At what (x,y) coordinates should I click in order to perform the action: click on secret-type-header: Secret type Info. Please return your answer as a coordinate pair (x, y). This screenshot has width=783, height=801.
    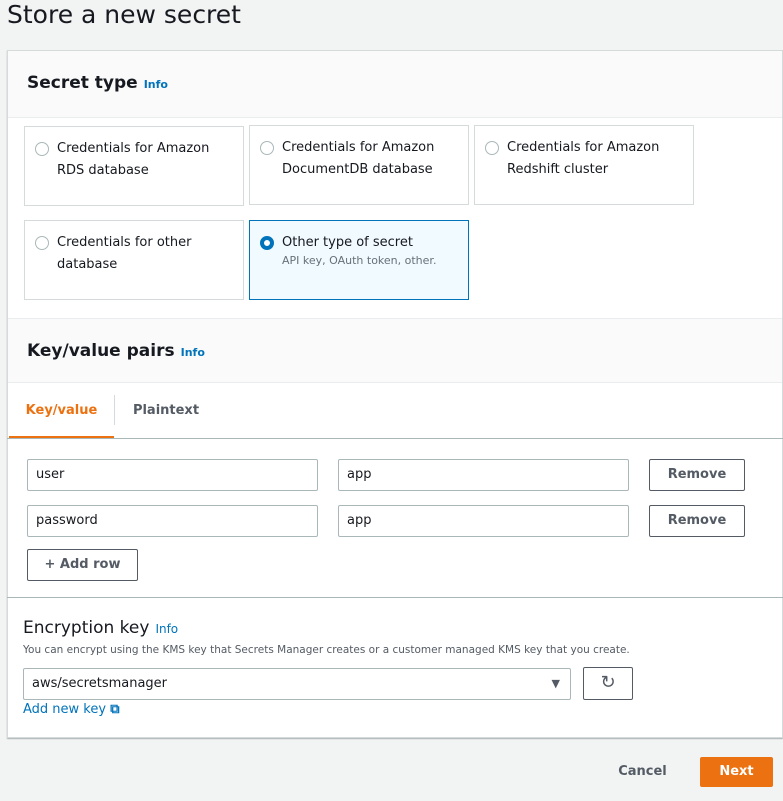
    Looking at the image, I should click on (395, 84).